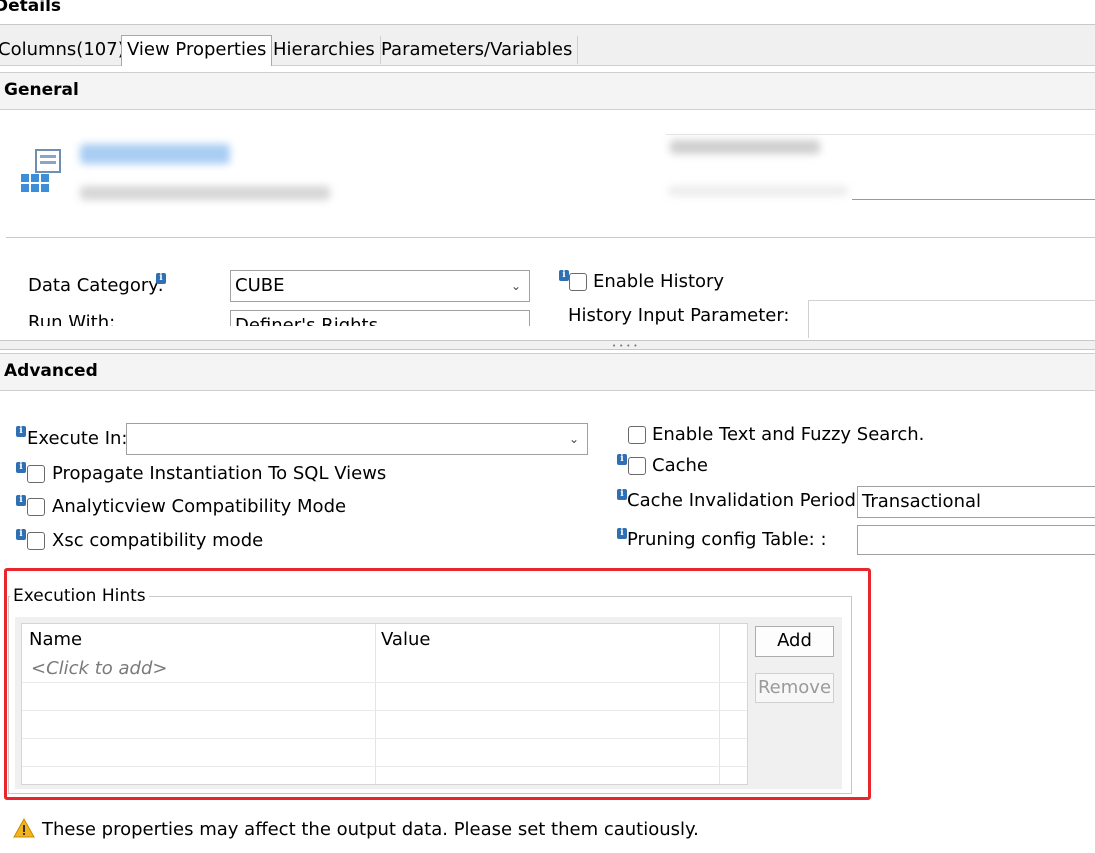 The width and height of the screenshot is (1095, 853). Describe the element at coordinates (199, 506) in the screenshot. I see `analyticview-compatibility-label: Analyticview Compatibility Mode` at that location.